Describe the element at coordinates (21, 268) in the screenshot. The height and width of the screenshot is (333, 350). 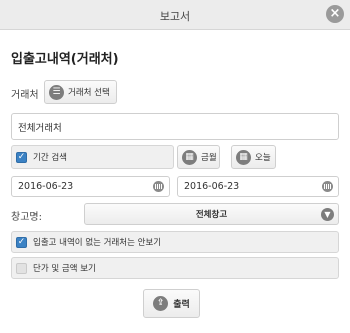
I see `checkbox-unchecked-icon` at that location.